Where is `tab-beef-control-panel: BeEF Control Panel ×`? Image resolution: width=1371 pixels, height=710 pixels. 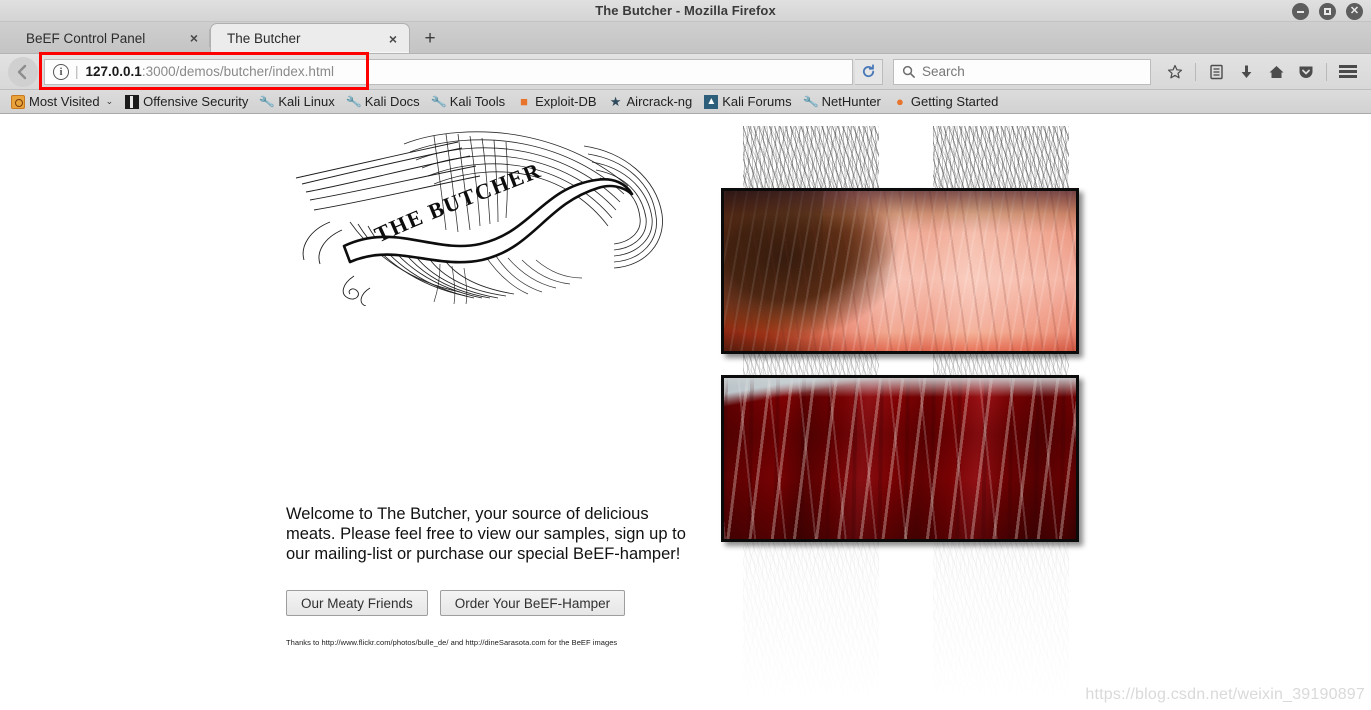 tab-beef-control-panel: BeEF Control Panel × is located at coordinates (110, 38).